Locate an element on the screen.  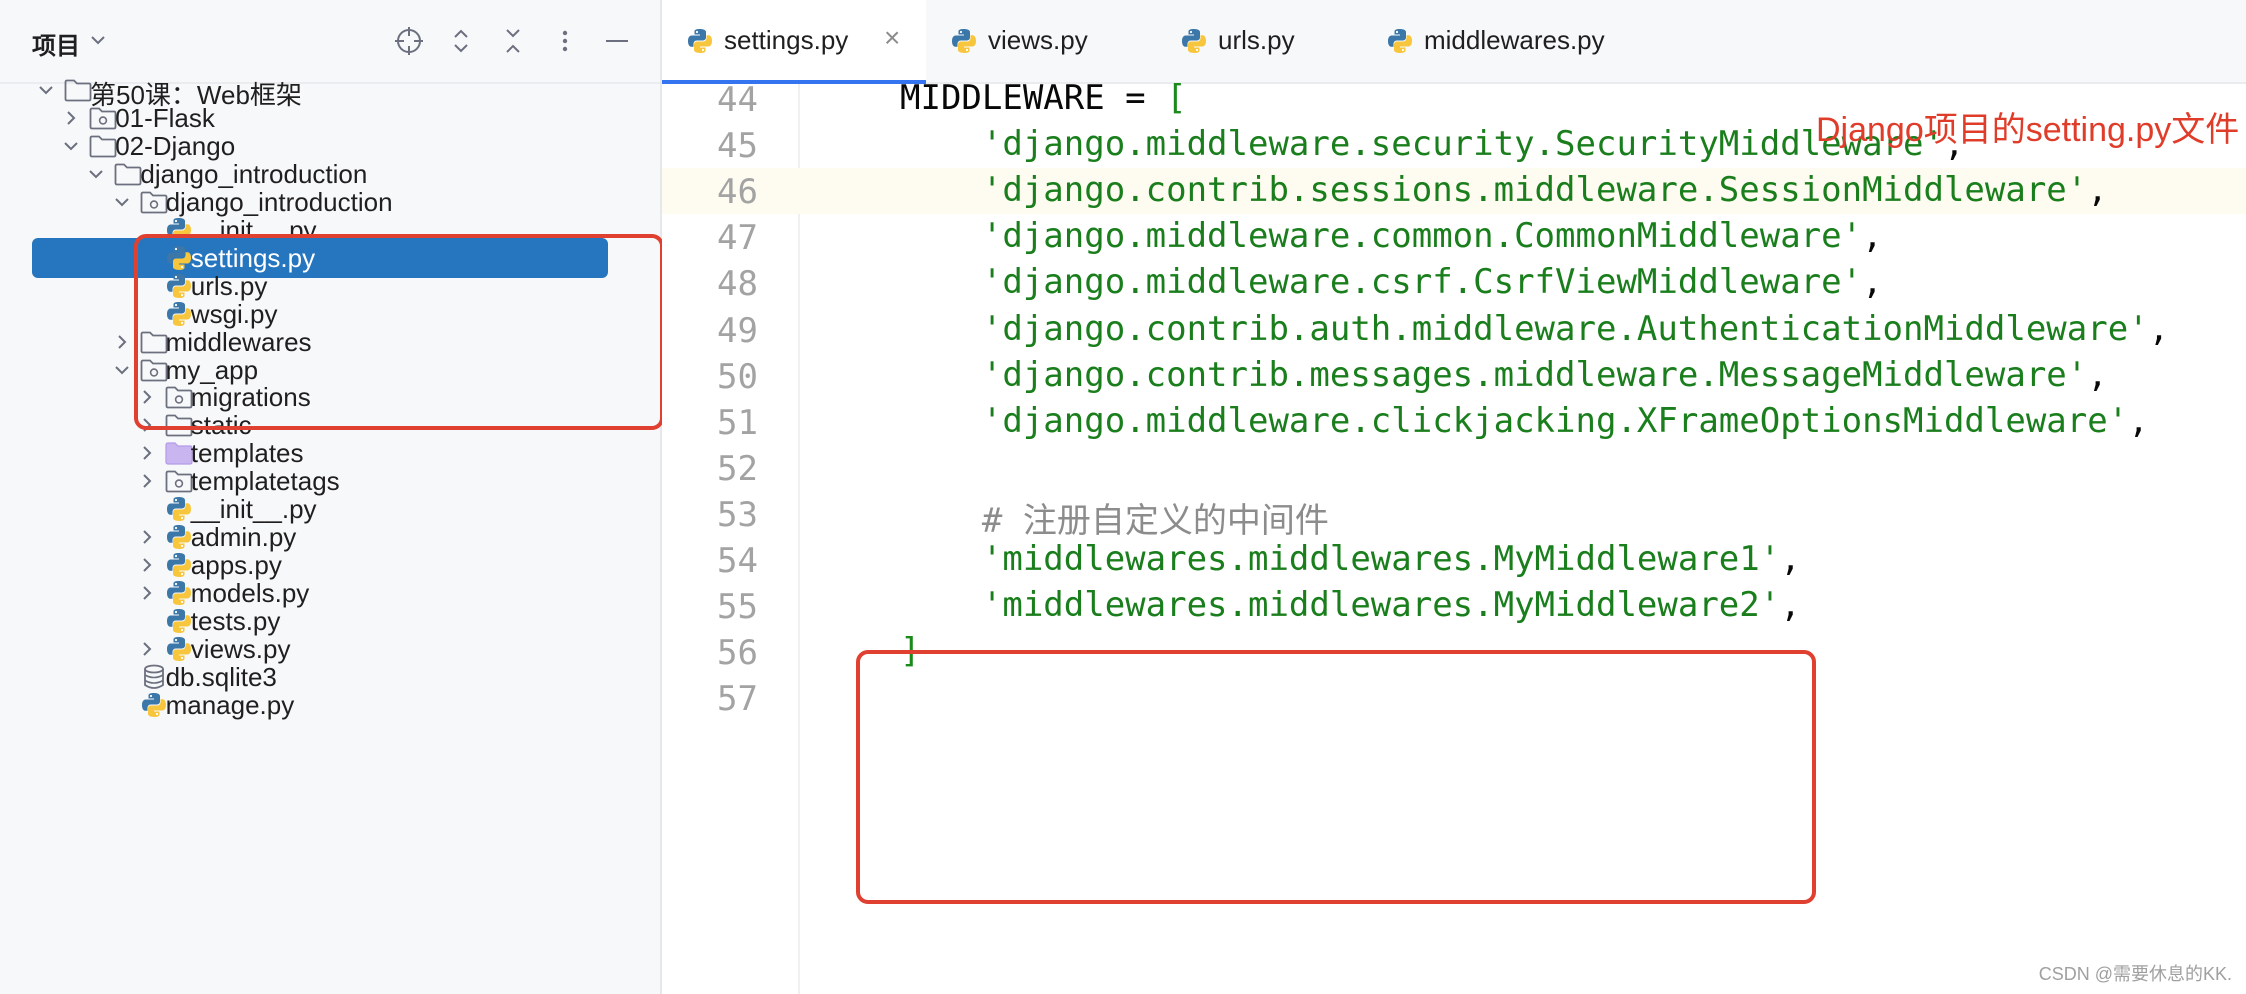
tab-middlewares-py: middlewares.py is located at coordinates (1483, 41).